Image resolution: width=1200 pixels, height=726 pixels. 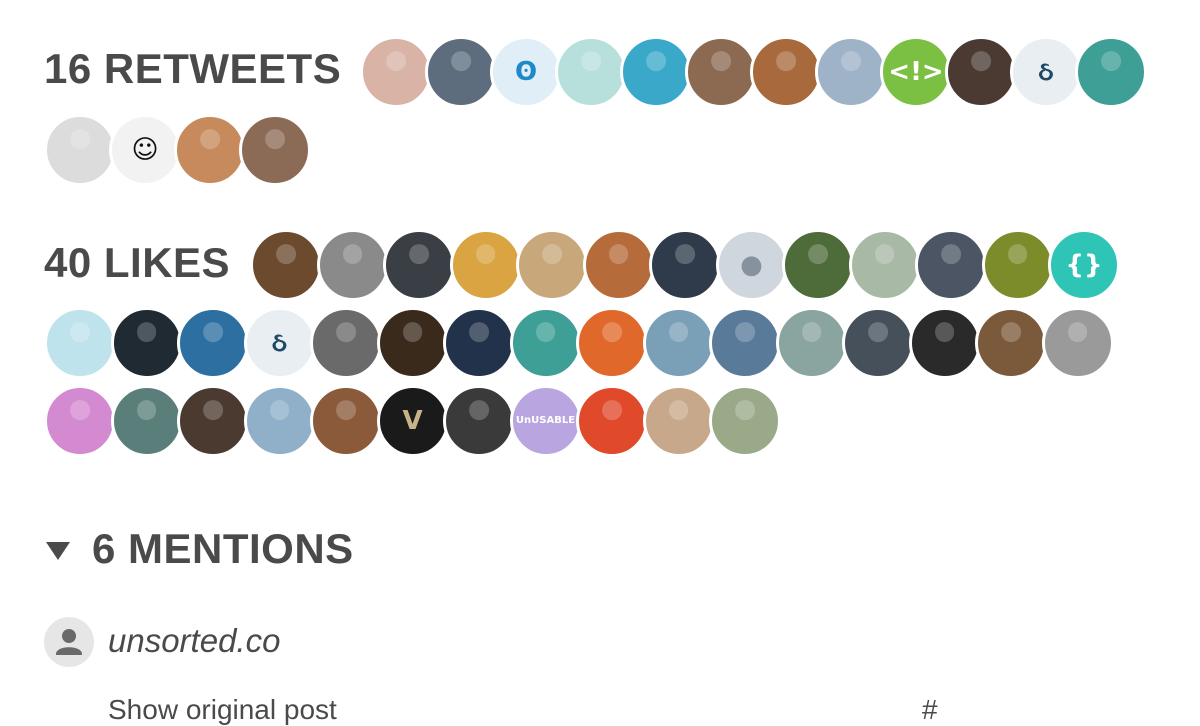 I want to click on show-original-post-link: Show original post, so click(x=222, y=710).